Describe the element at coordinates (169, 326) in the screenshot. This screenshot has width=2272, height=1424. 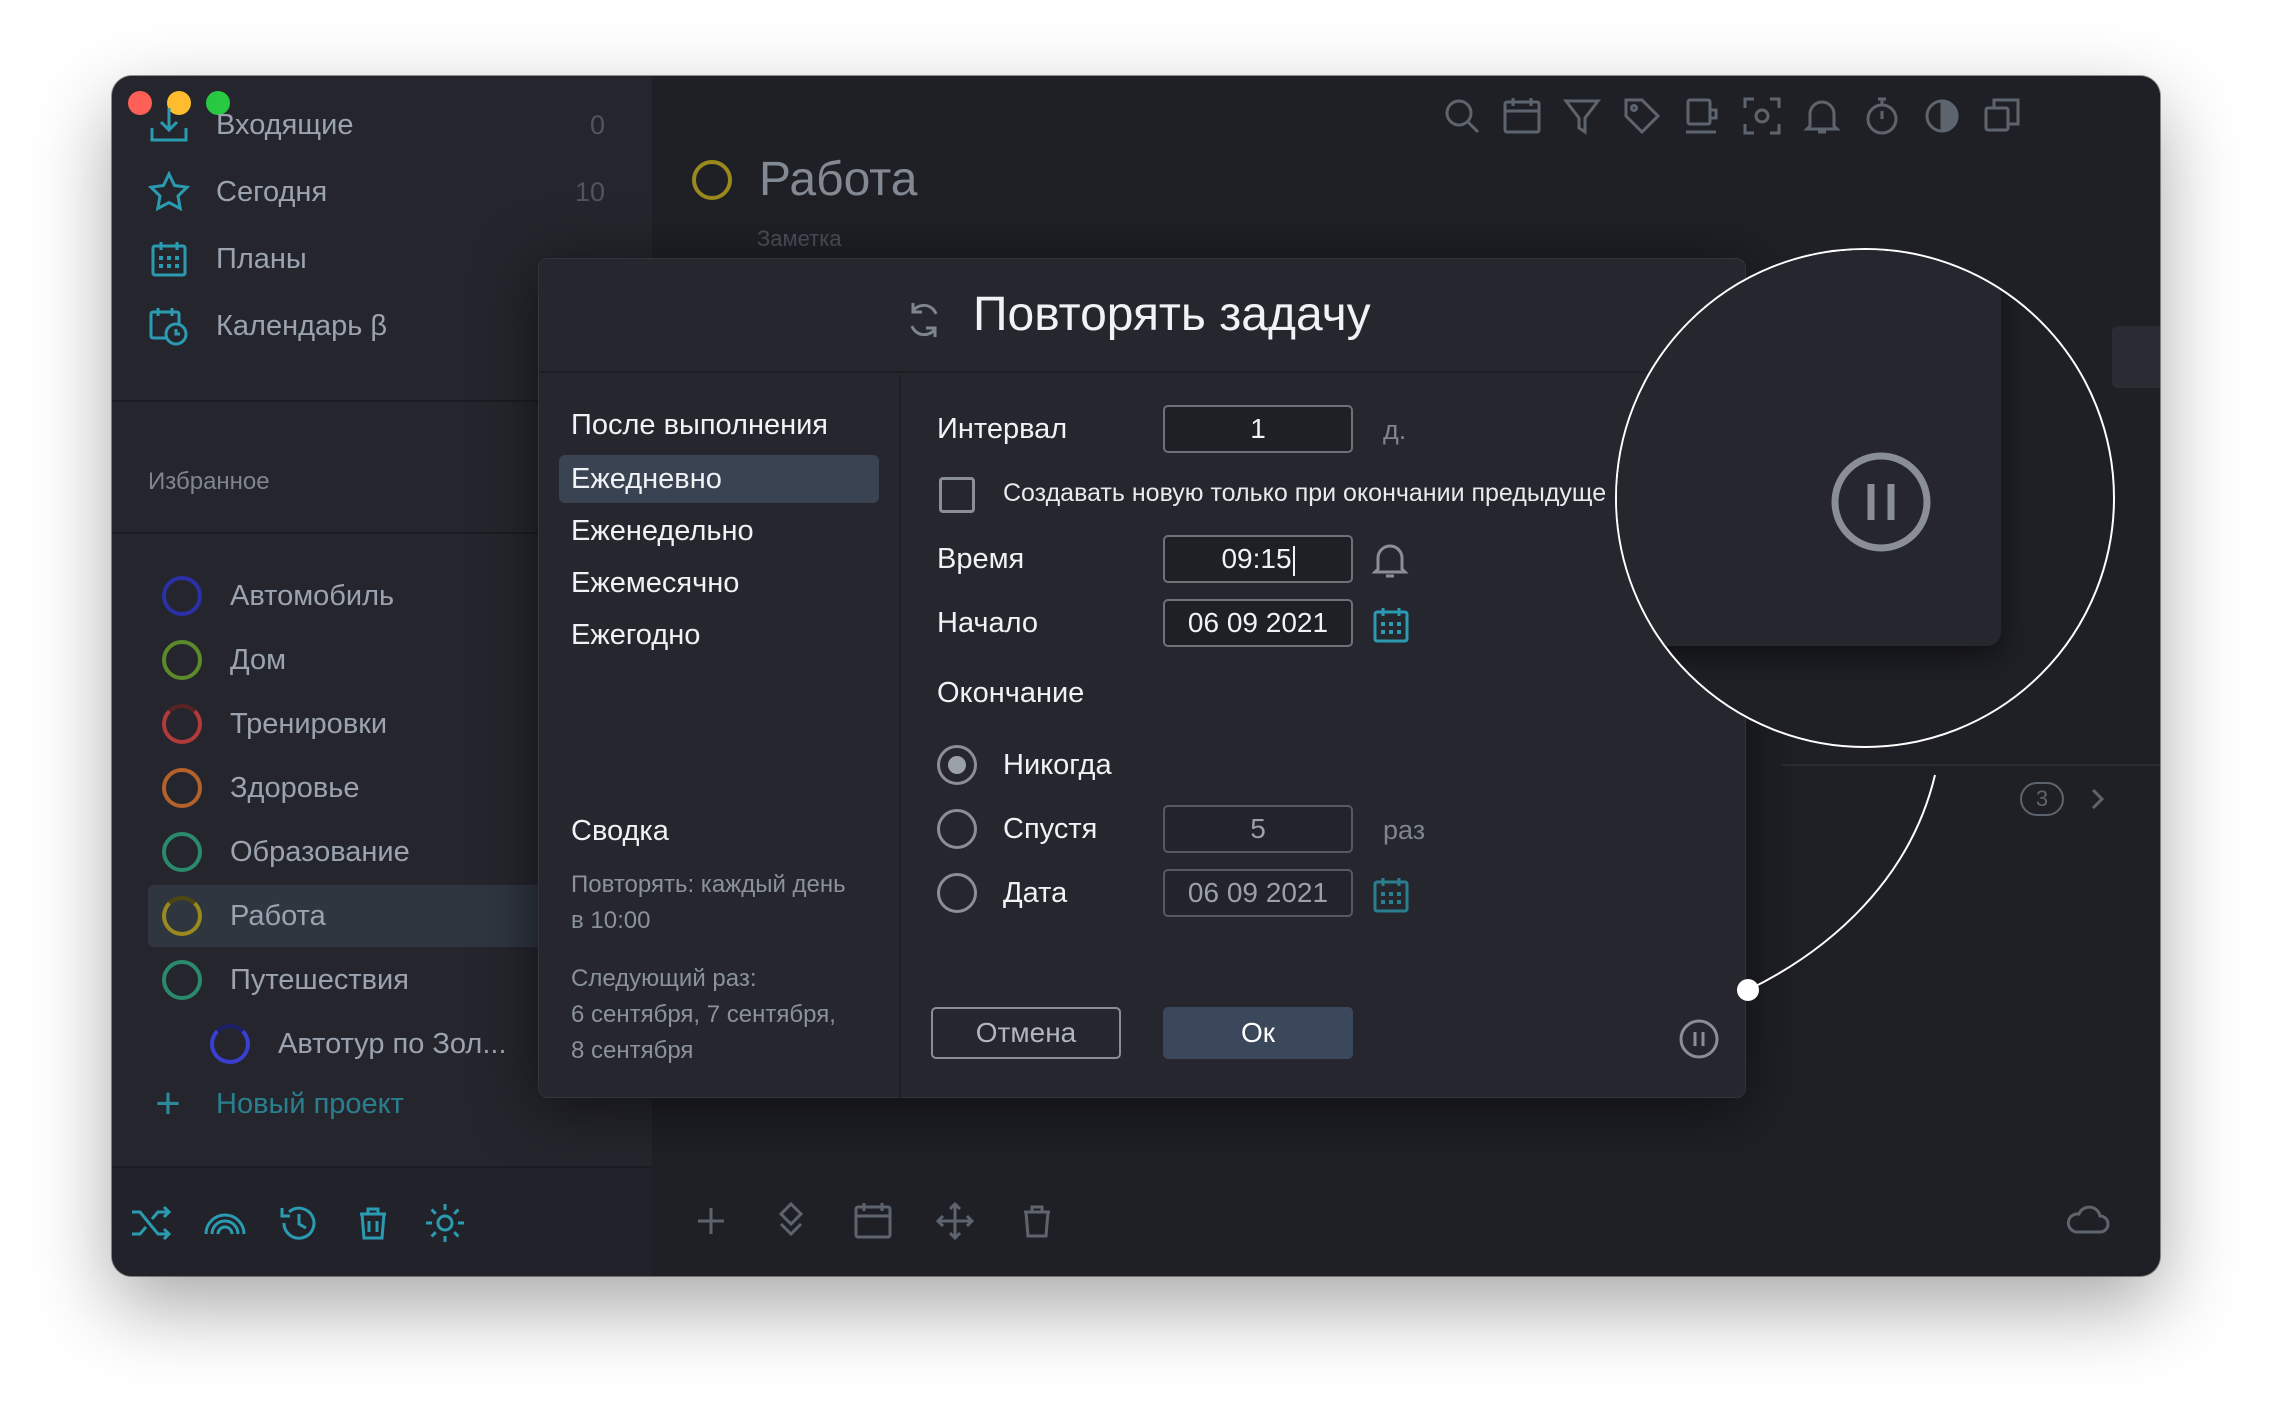
I see `calendar-clock-icon` at that location.